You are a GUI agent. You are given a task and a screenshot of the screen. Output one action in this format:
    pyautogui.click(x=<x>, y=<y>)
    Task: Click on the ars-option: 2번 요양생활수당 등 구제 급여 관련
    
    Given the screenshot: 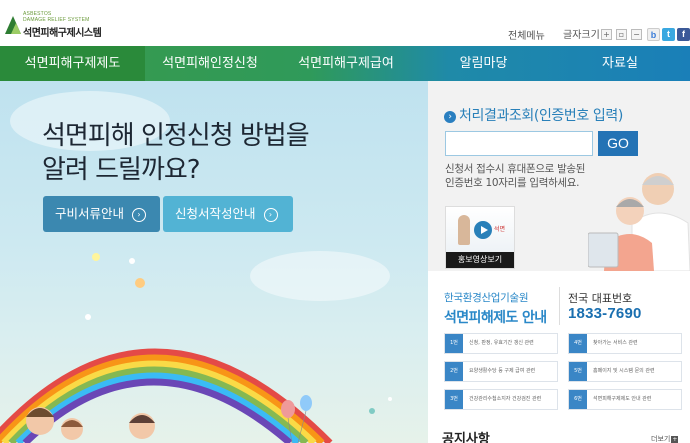 What is the action you would take?
    pyautogui.click(x=501, y=371)
    